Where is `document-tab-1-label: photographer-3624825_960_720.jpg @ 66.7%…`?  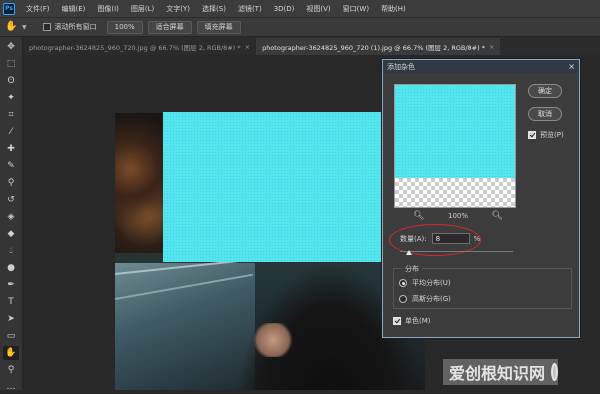 document-tab-1-label: photographer-3624825_960_720.jpg @ 66.7%… is located at coordinates (135, 47).